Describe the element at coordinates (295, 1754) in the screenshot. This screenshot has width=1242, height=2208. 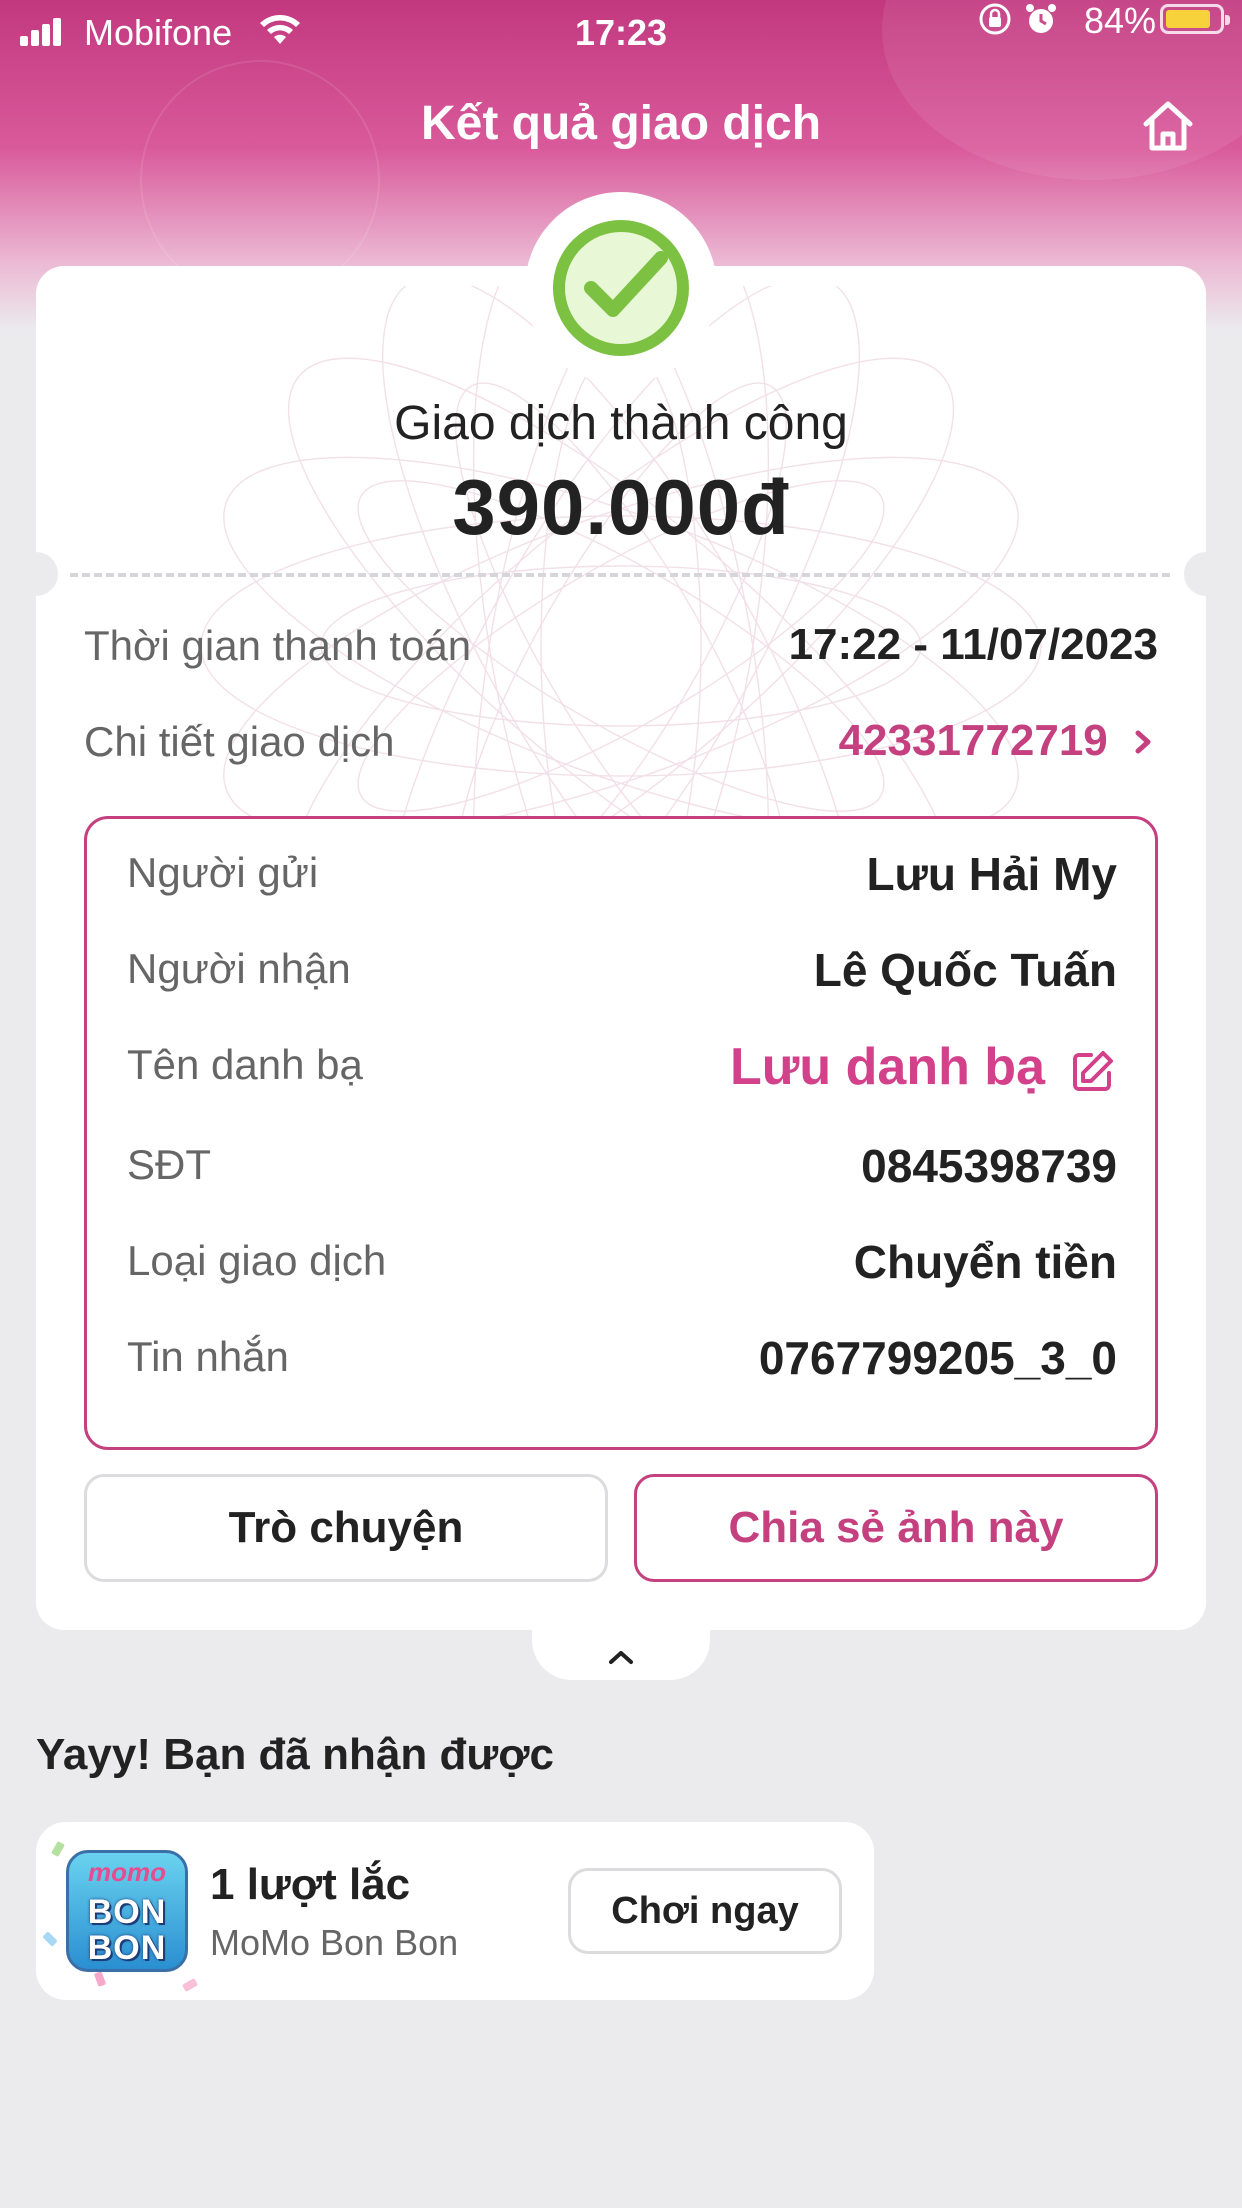
I see `reward-title: Yayy! Bạn đã nhận được` at that location.